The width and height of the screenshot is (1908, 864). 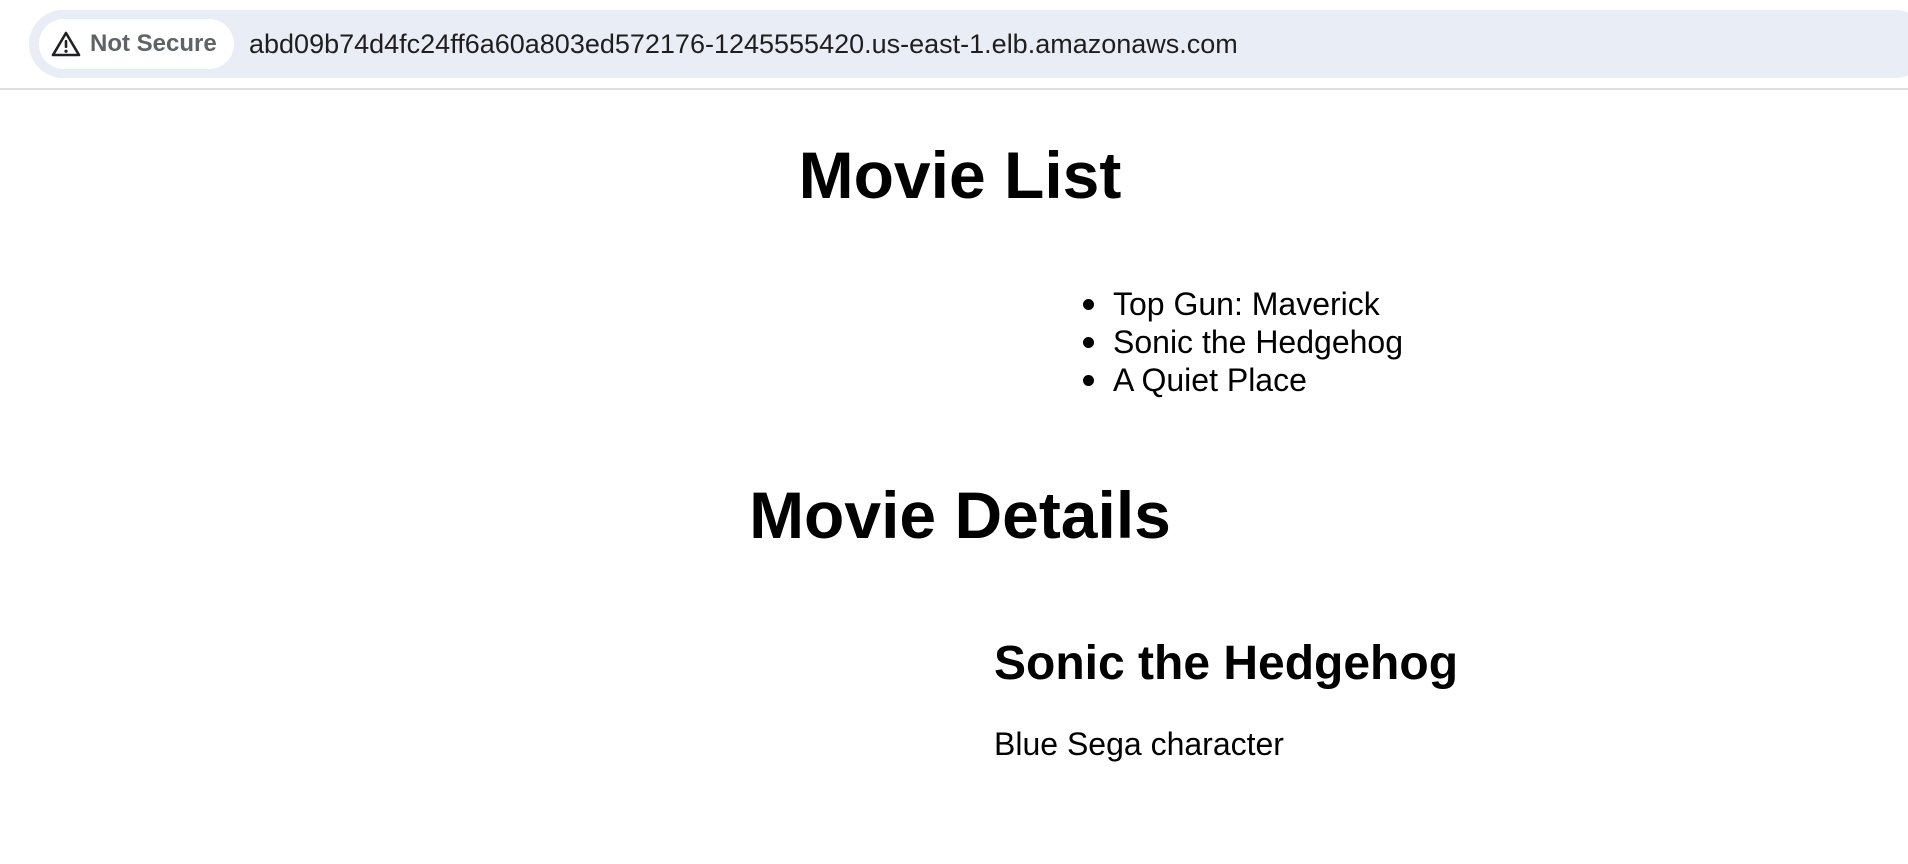 What do you see at coordinates (1226, 663) in the screenshot?
I see `selected-movie-title: Sonic the Hedgehog` at bounding box center [1226, 663].